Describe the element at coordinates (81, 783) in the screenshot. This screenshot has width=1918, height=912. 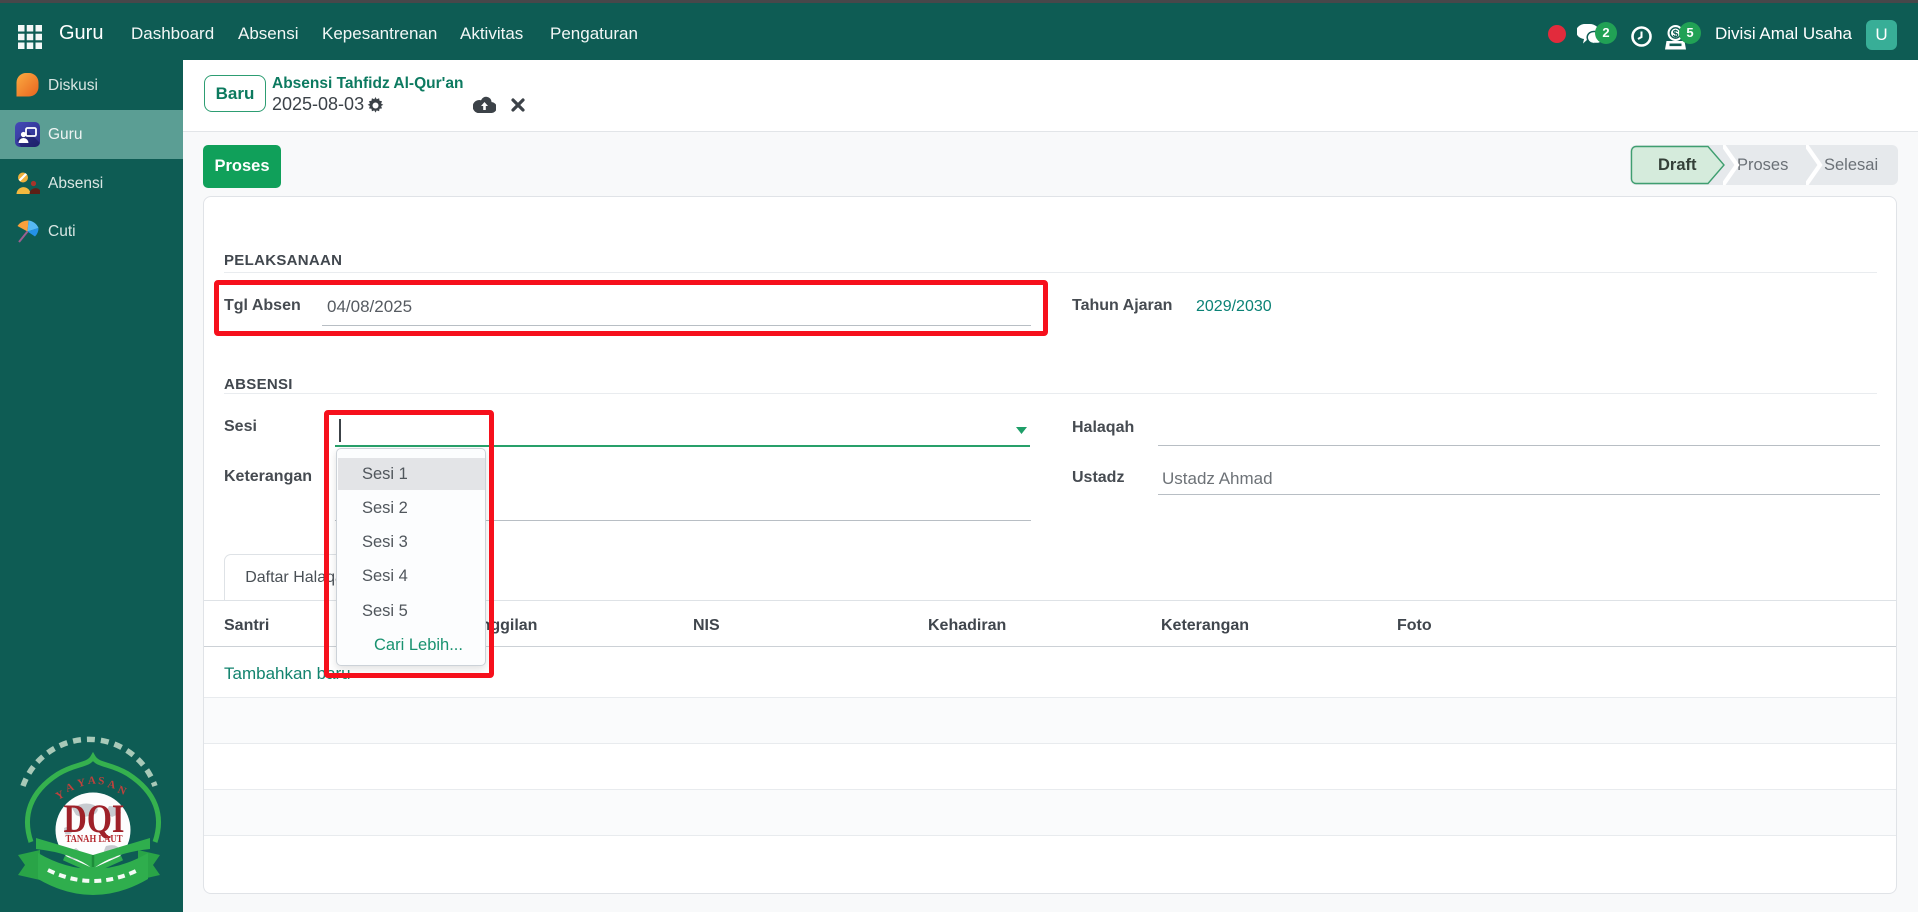
I see `svg-text: Y` at that location.